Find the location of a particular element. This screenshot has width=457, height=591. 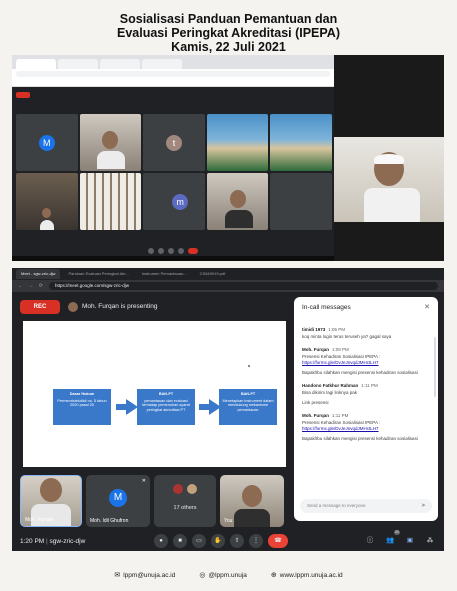

hand-icon: ✋ is located at coordinates (218, 541).